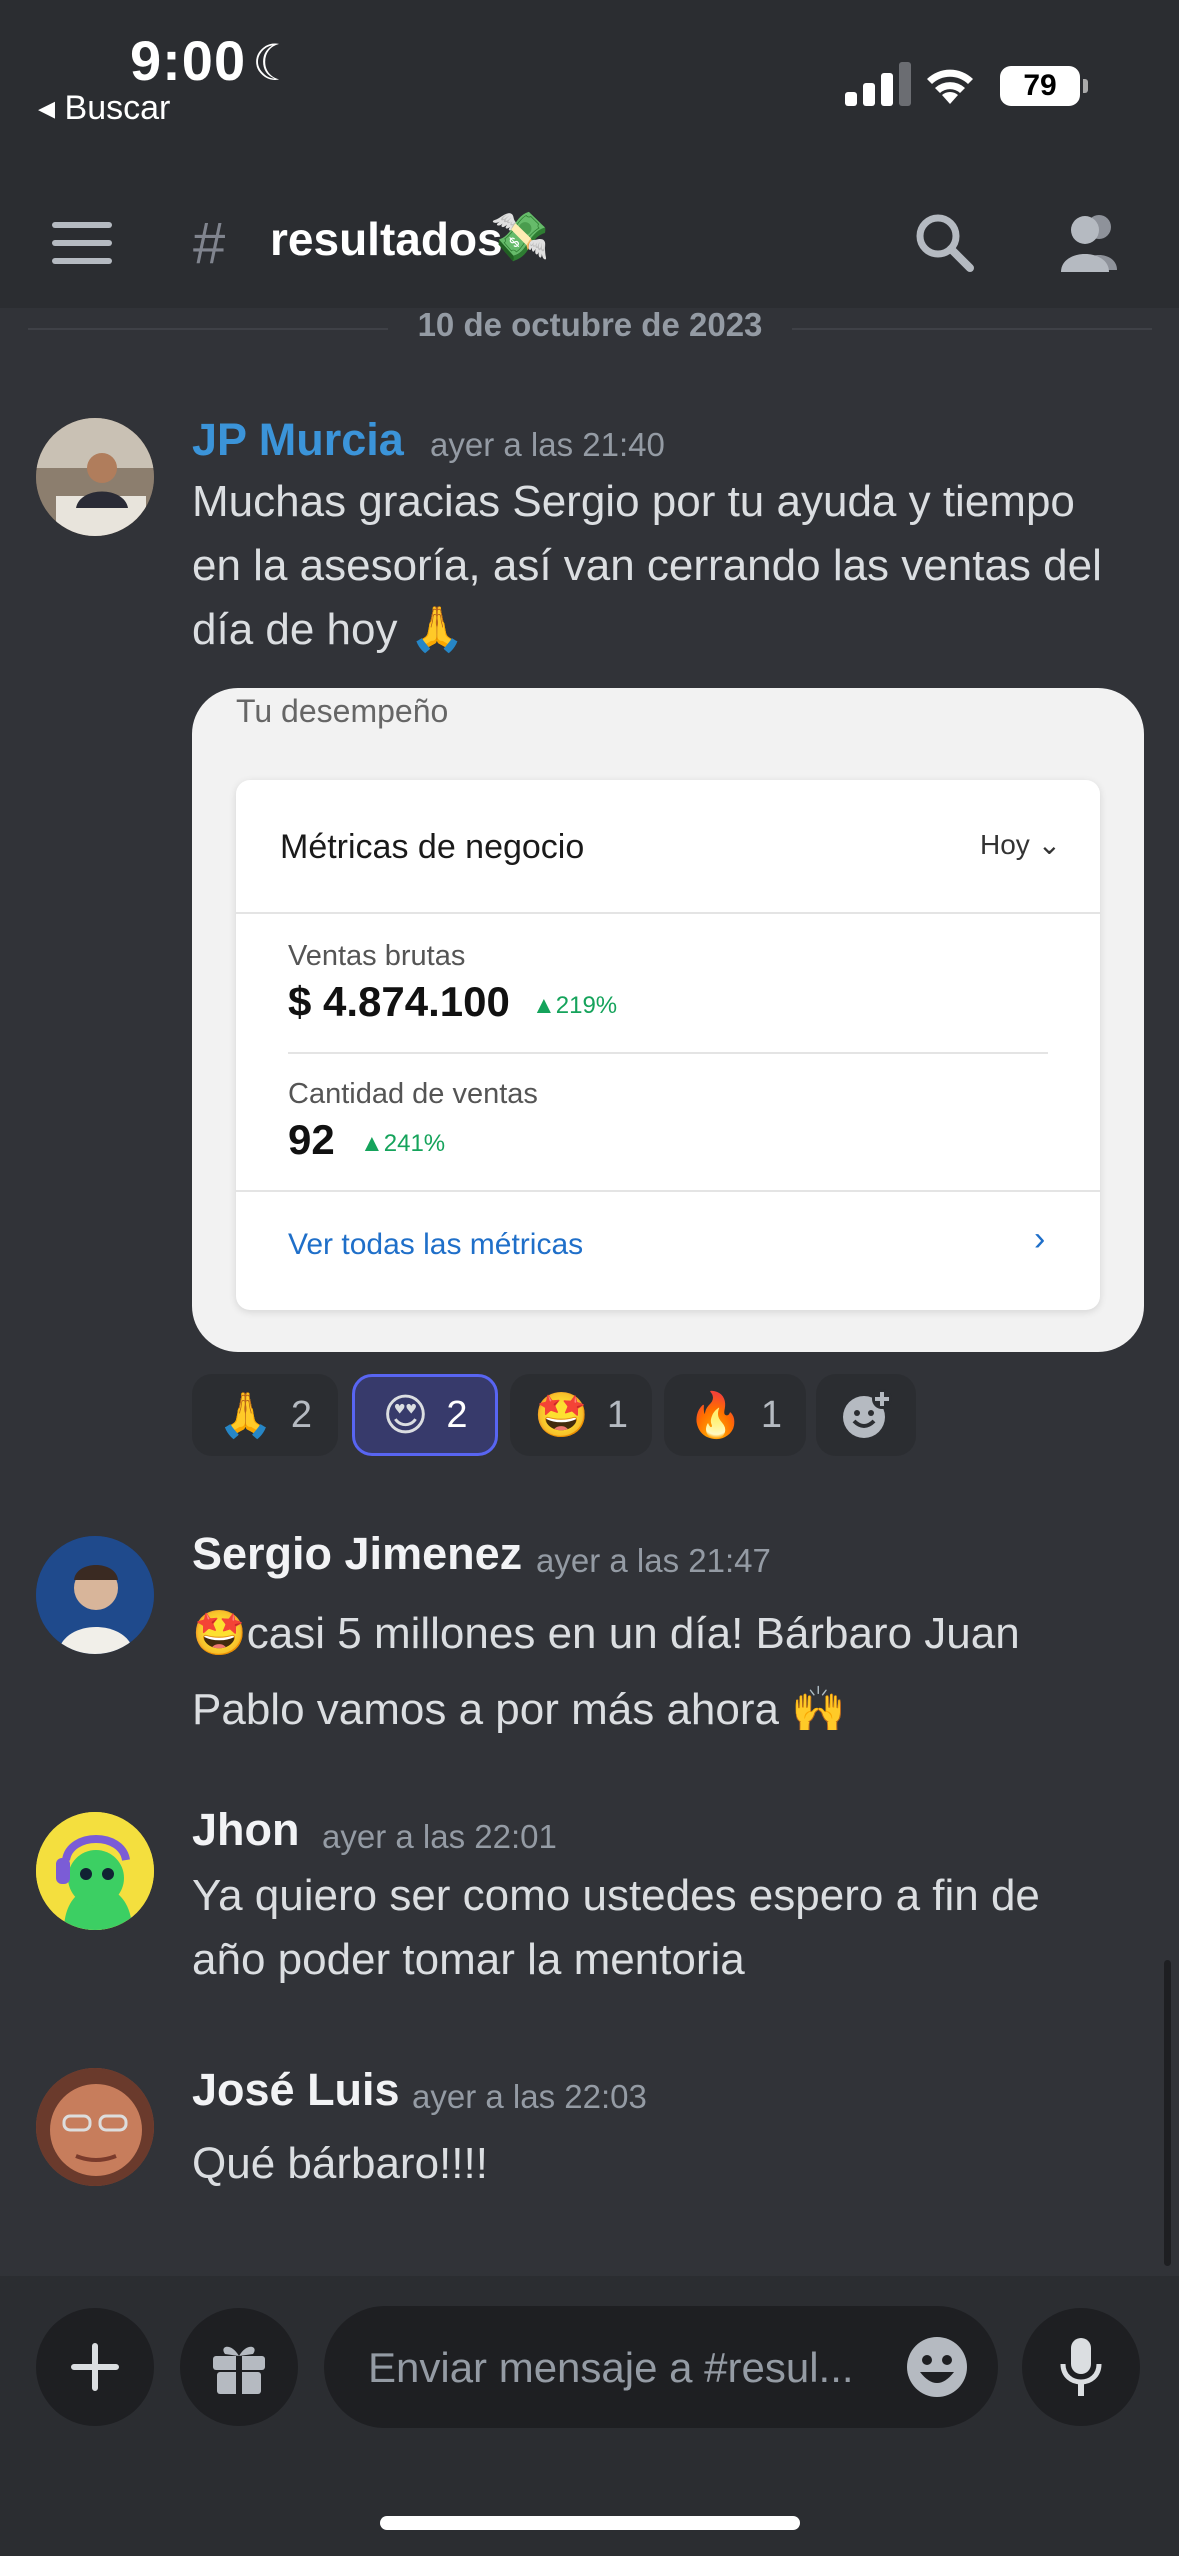 Image resolution: width=1179 pixels, height=2556 pixels. Describe the element at coordinates (357, 1554) in the screenshot. I see `message-author: Sergio Jimenez` at that location.